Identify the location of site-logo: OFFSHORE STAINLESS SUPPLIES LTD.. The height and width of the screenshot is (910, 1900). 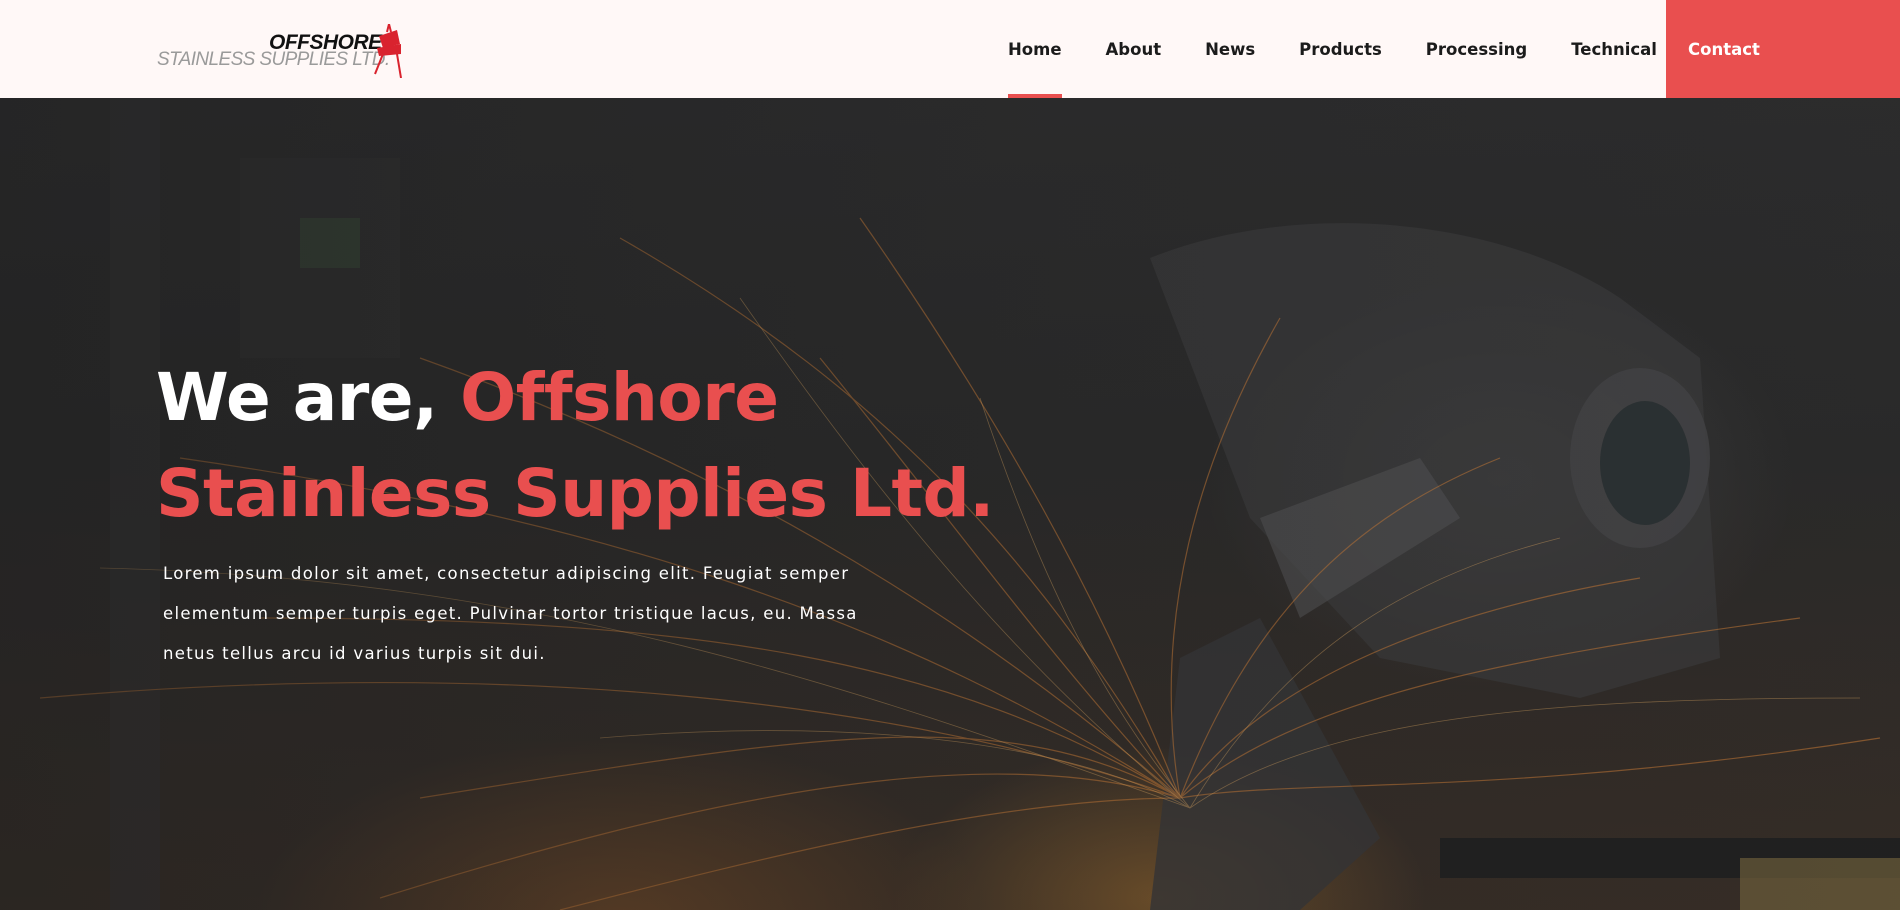
(282, 52).